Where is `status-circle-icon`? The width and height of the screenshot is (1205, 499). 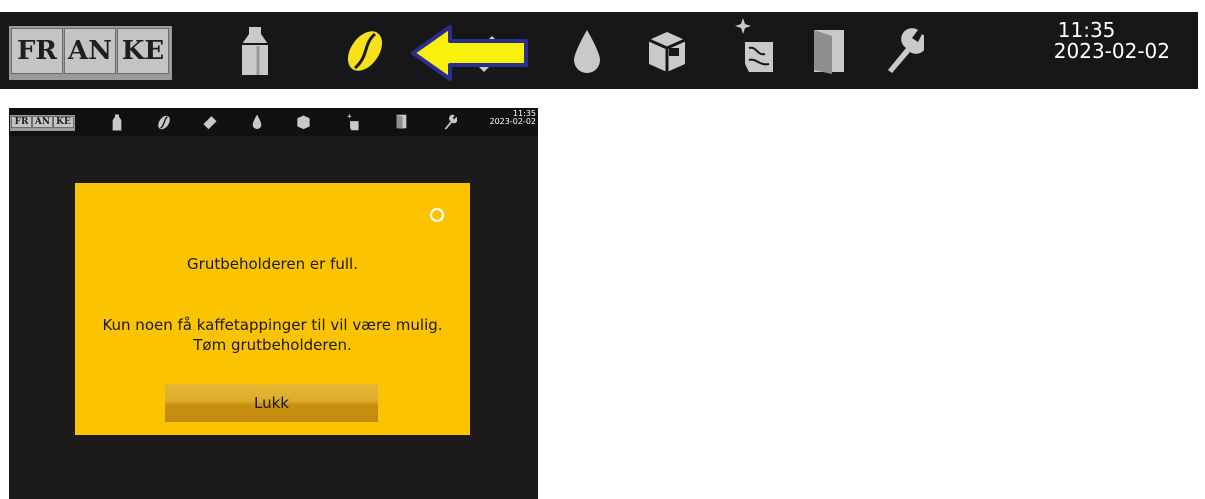 status-circle-icon is located at coordinates (437, 215).